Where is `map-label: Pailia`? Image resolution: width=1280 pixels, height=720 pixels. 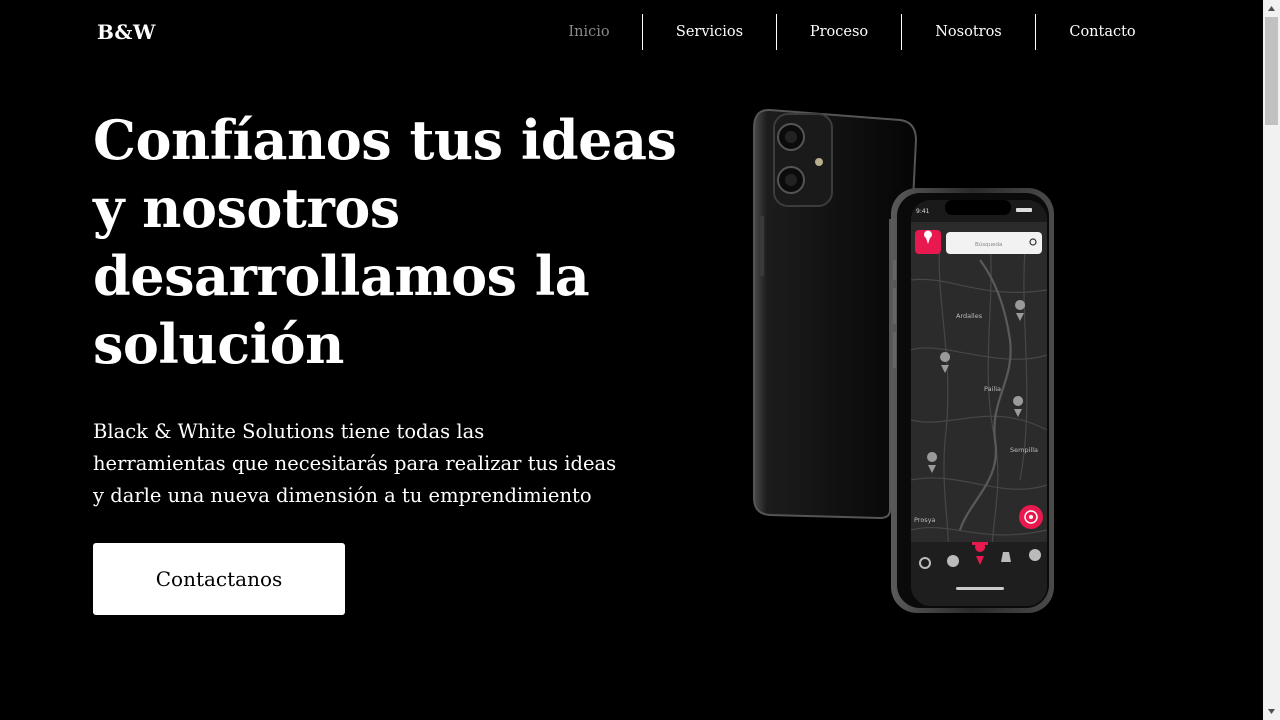
map-label: Pailia is located at coordinates (992, 389).